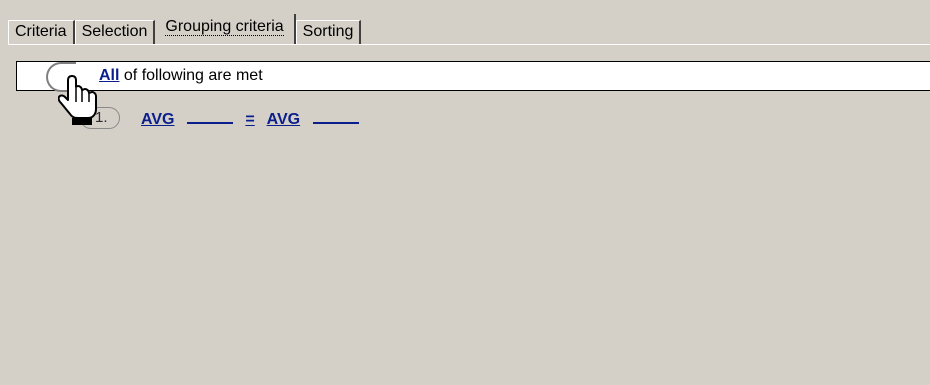  I want to click on root-condition-row: All of following are met, so click(473, 76).